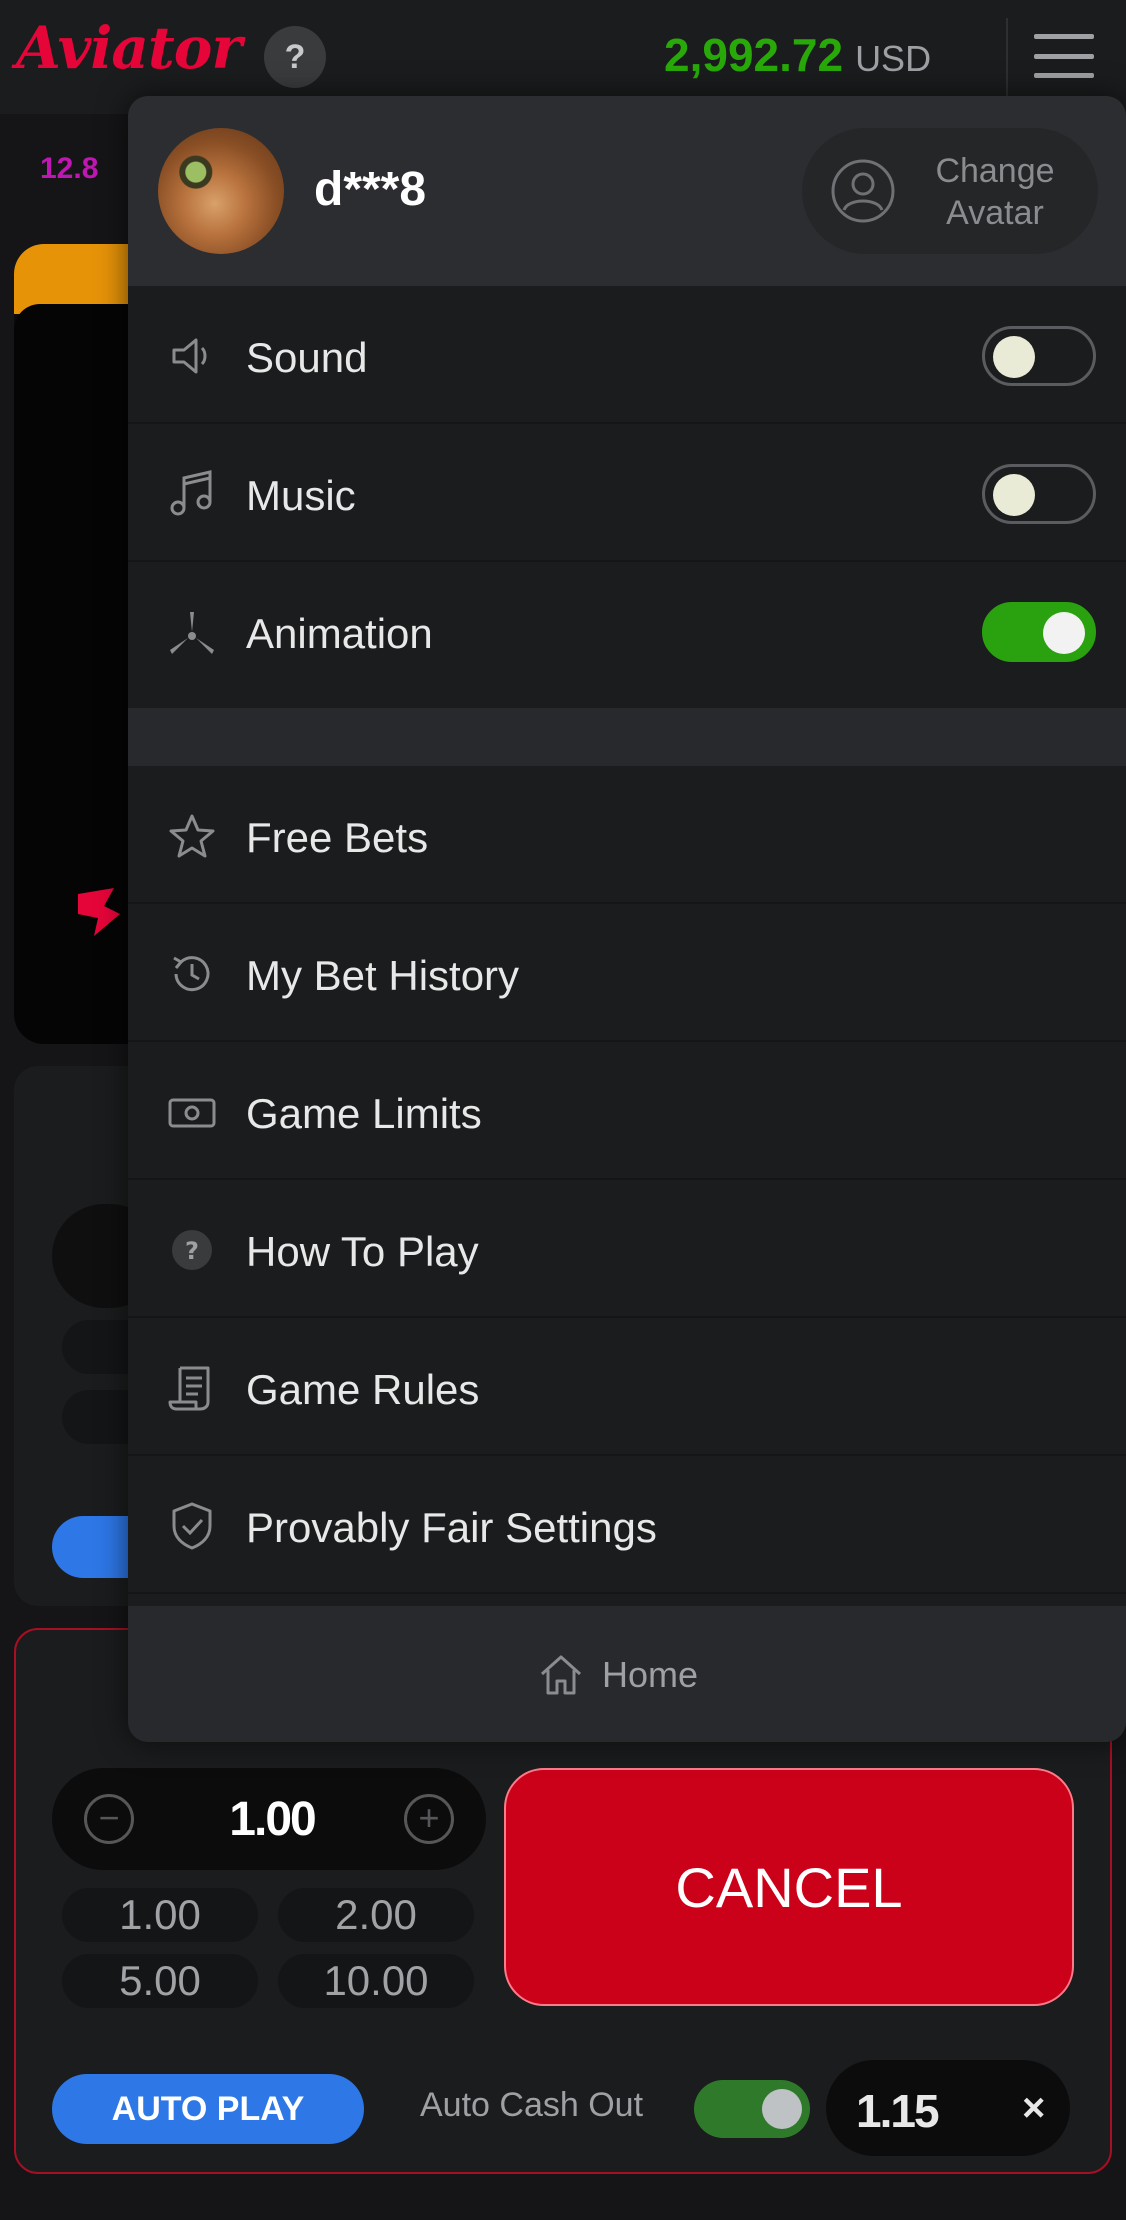 Image resolution: width=1126 pixels, height=2220 pixels. Describe the element at coordinates (789, 1887) in the screenshot. I see `cancel-bet-button: CANCEL` at that location.